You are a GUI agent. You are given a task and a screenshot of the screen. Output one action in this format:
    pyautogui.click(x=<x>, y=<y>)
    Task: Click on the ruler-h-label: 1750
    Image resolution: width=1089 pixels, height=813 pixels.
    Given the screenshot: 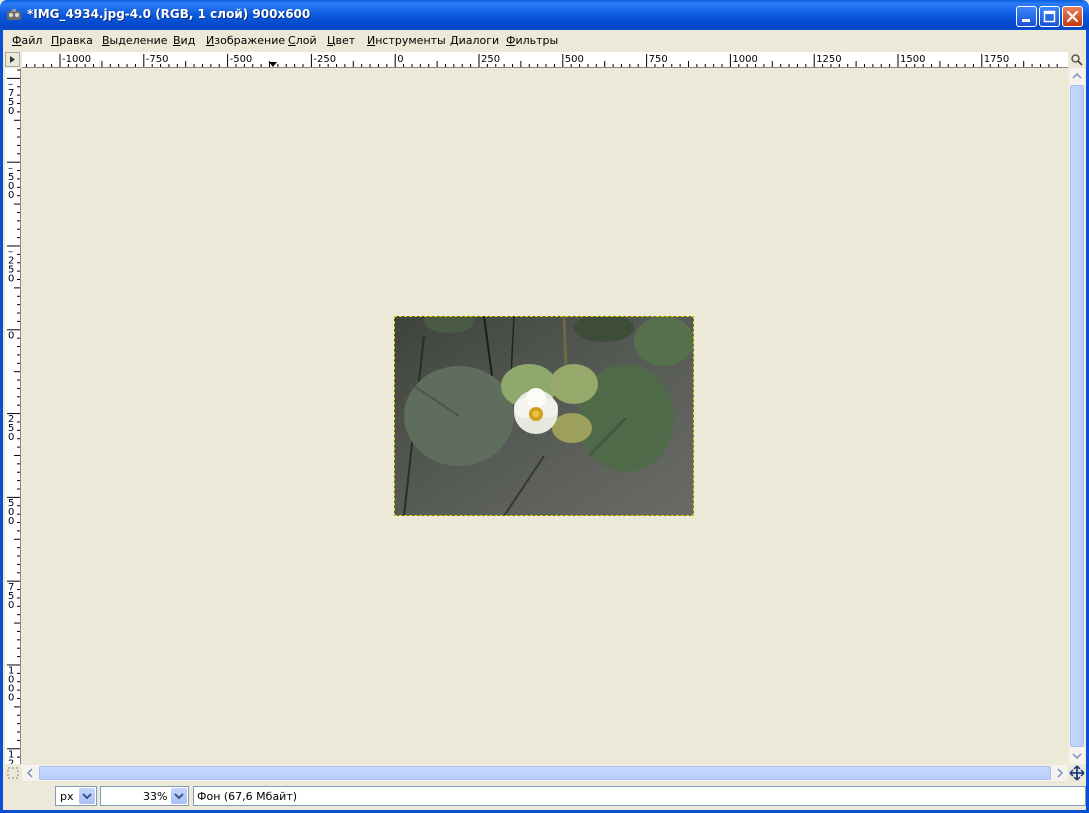 What is the action you would take?
    pyautogui.click(x=996, y=59)
    